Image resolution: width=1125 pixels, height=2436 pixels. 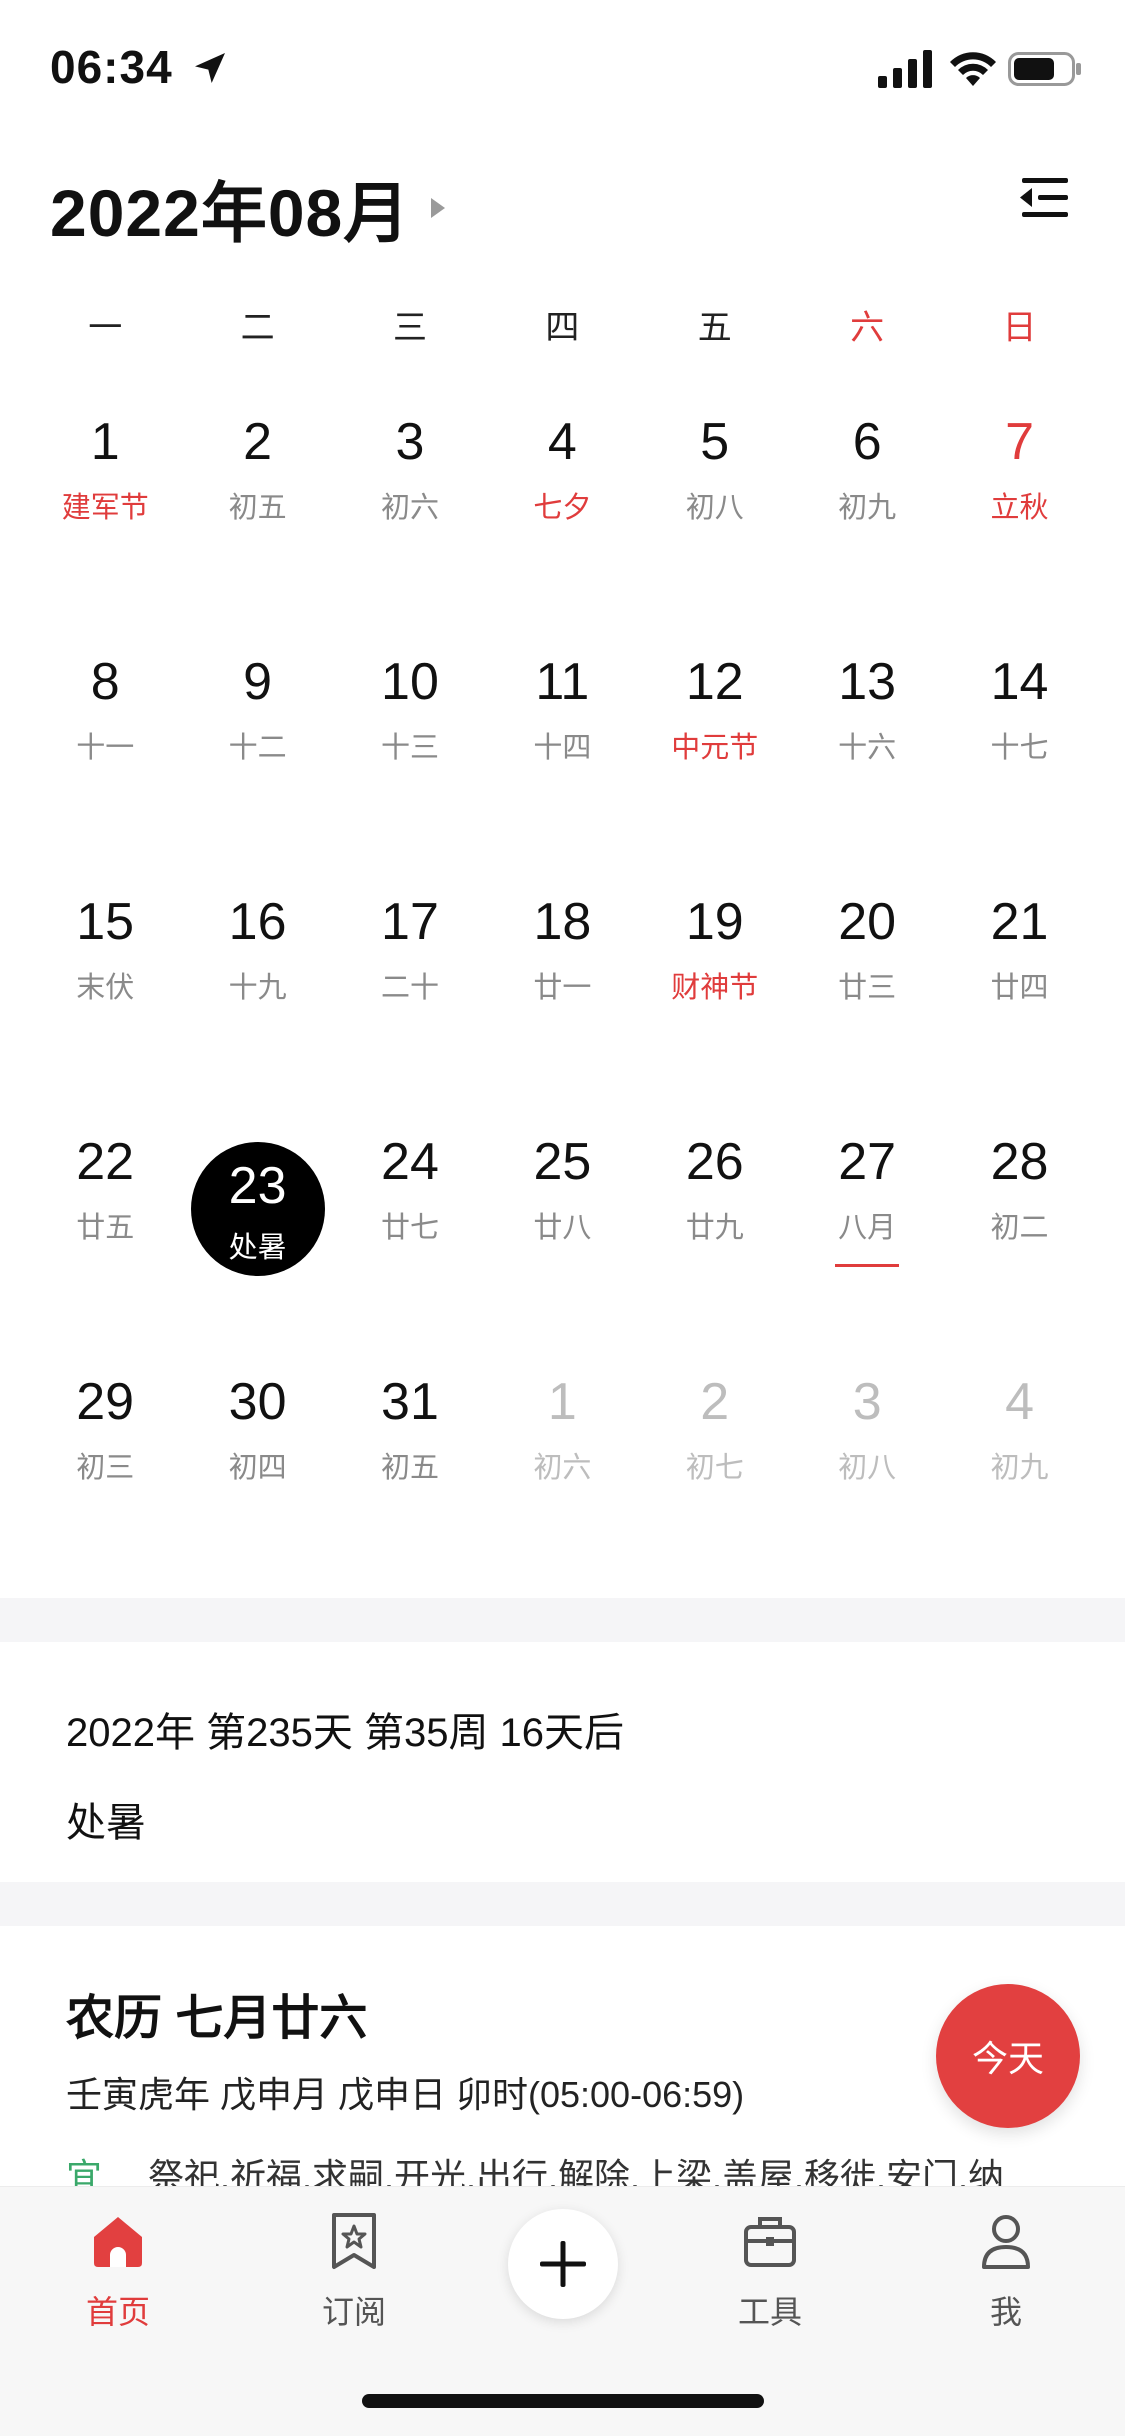 What do you see at coordinates (1019, 1440) in the screenshot?
I see `calendar-day: 4 初九` at bounding box center [1019, 1440].